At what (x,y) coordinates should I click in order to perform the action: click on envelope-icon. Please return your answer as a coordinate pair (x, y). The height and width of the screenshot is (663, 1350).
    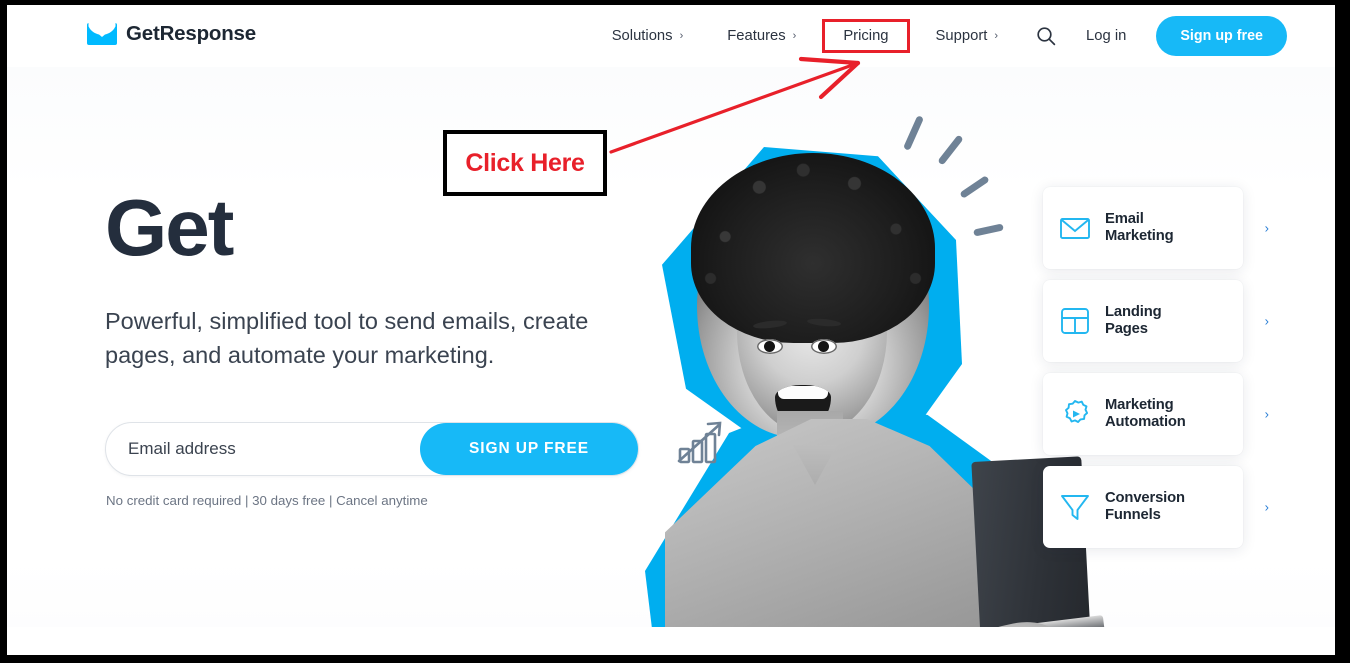
    Looking at the image, I should click on (102, 34).